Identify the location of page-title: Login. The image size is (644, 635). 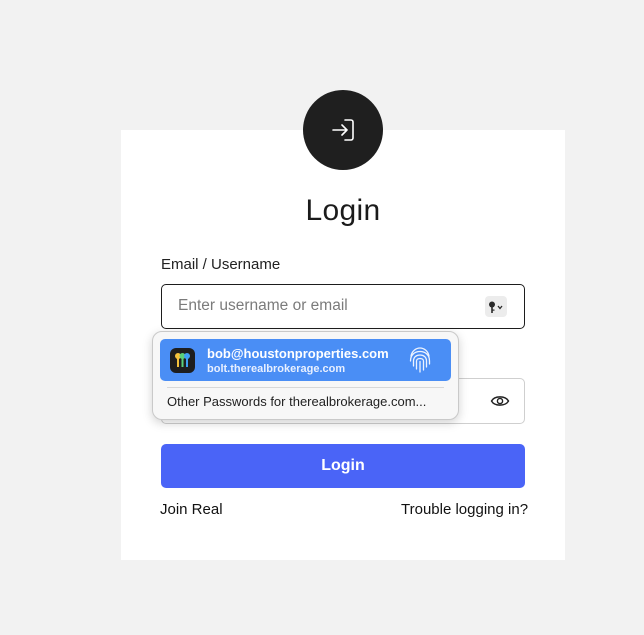
(343, 210).